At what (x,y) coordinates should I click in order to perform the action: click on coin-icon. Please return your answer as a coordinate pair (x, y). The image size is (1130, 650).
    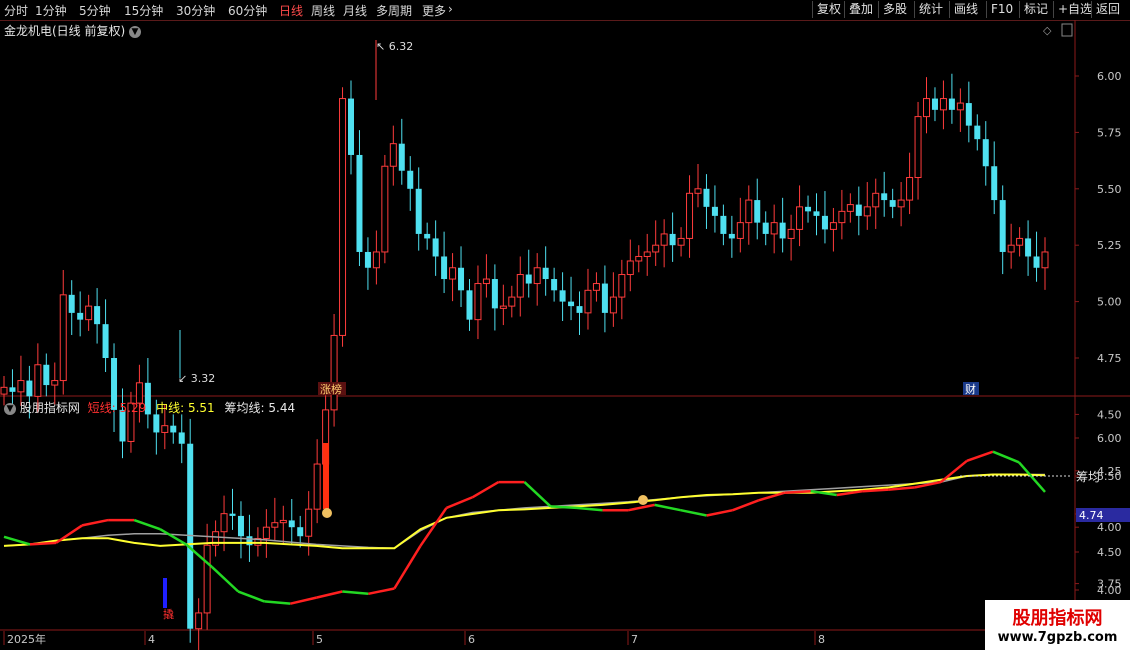
    Looking at the image, I should click on (327, 513).